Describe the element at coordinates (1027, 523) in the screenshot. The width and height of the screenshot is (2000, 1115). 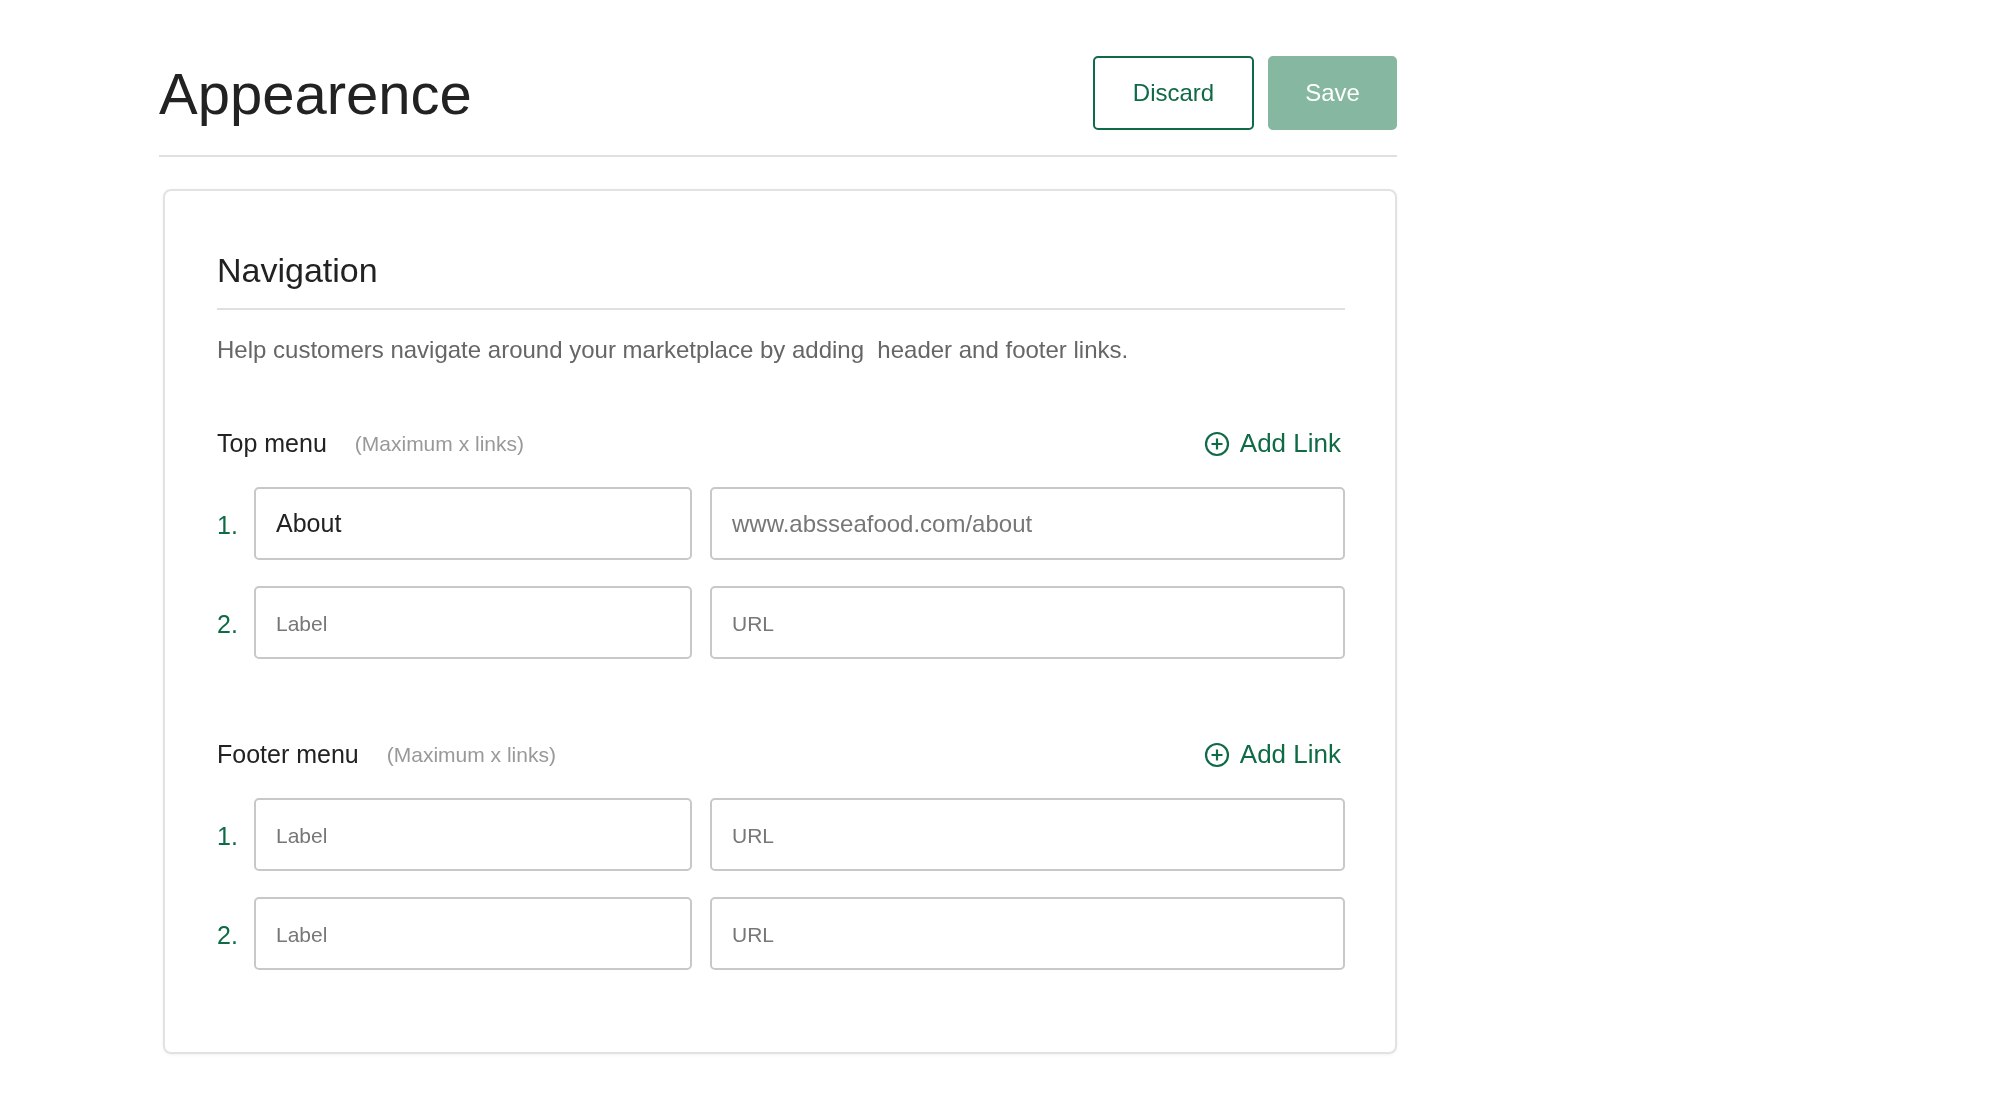
I see `url-field: www.absseafood.com/about` at that location.